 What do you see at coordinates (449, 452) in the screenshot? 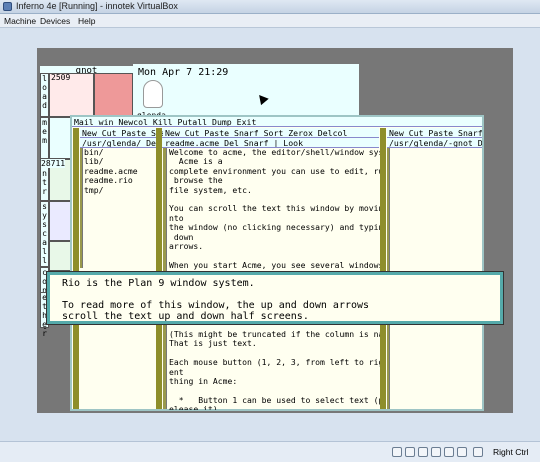
I see `usb-icon` at bounding box center [449, 452].